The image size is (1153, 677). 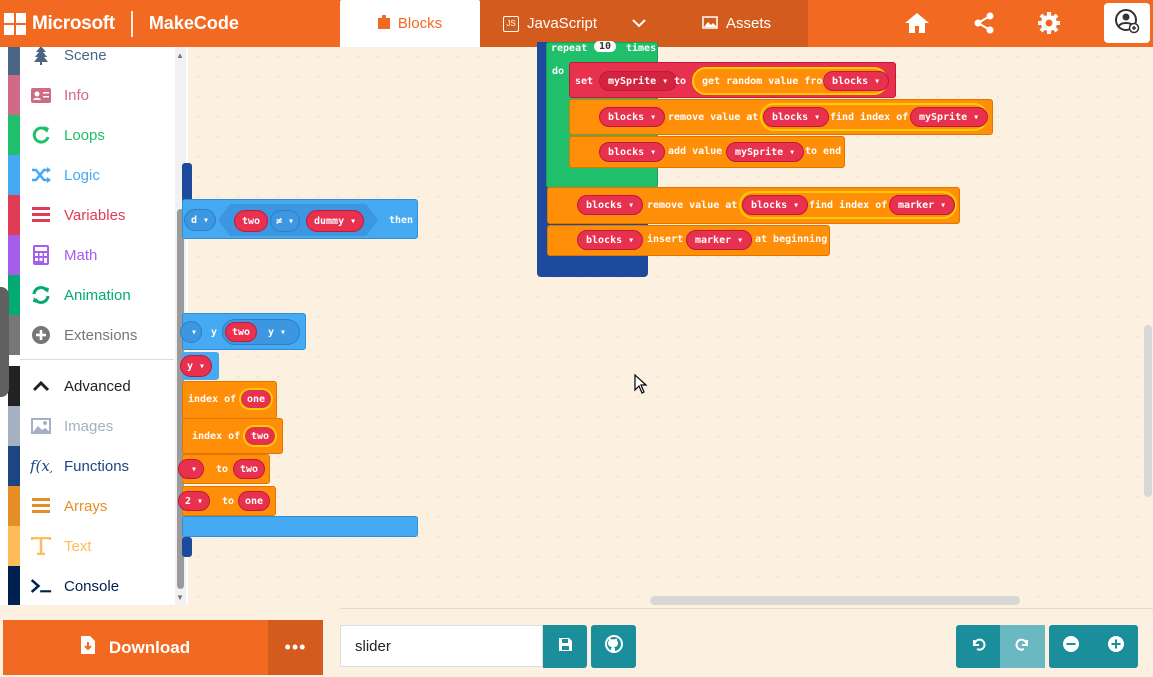 I want to click on tab-blocks: Blocks, so click(x=410, y=23).